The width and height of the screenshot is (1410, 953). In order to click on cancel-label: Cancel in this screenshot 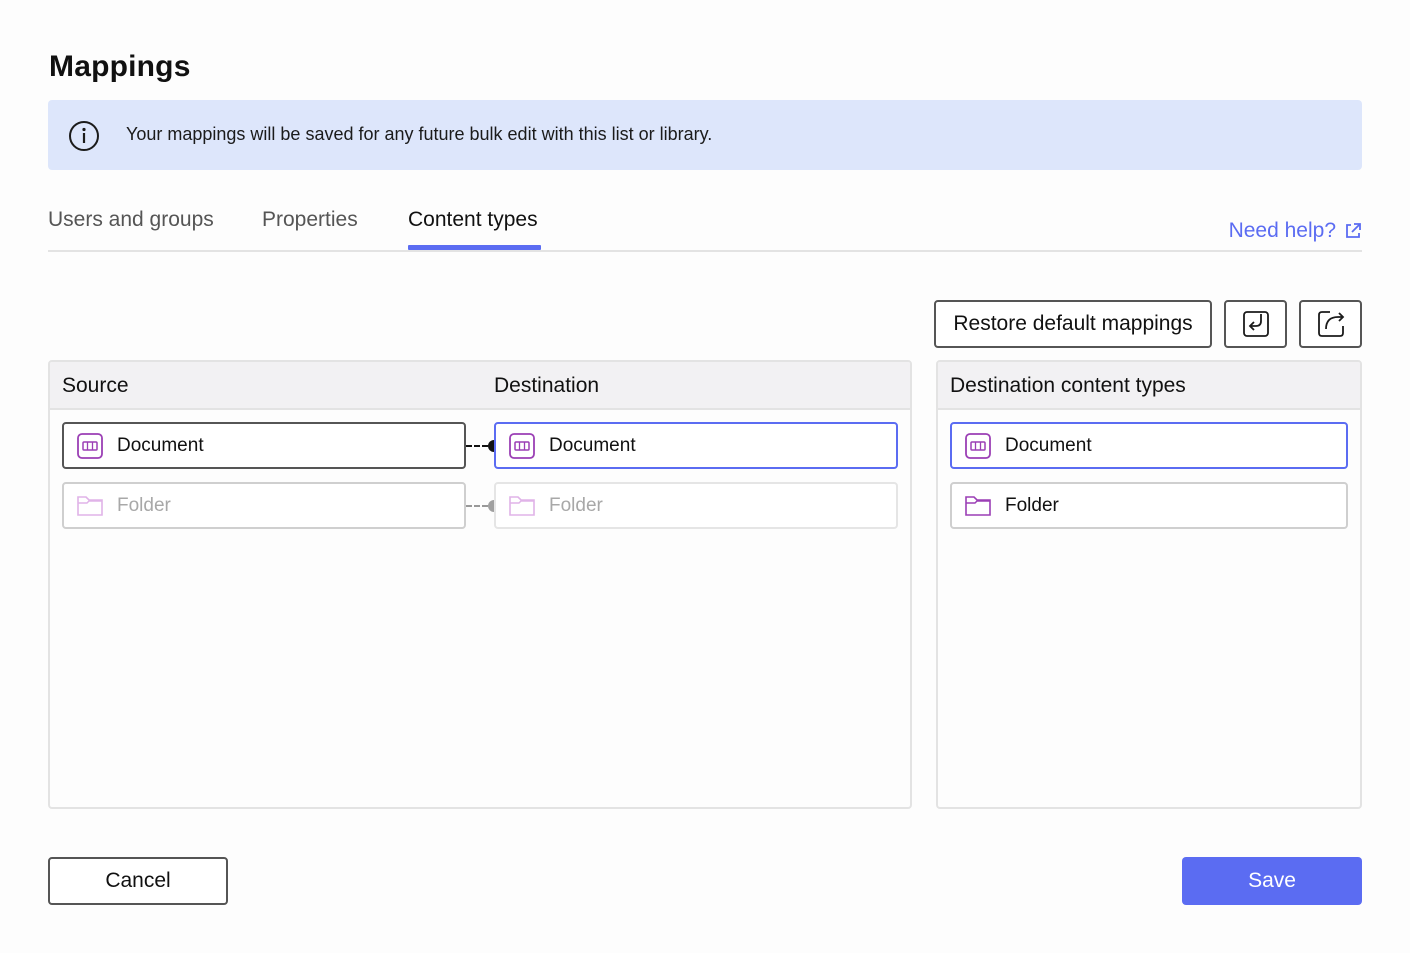, I will do `click(138, 880)`.